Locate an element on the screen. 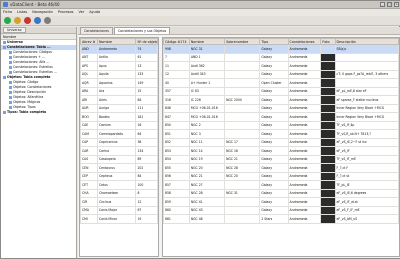 This screenshot has height=259, width=400. menu-procesos: Procesos is located at coordinates (65, 12).